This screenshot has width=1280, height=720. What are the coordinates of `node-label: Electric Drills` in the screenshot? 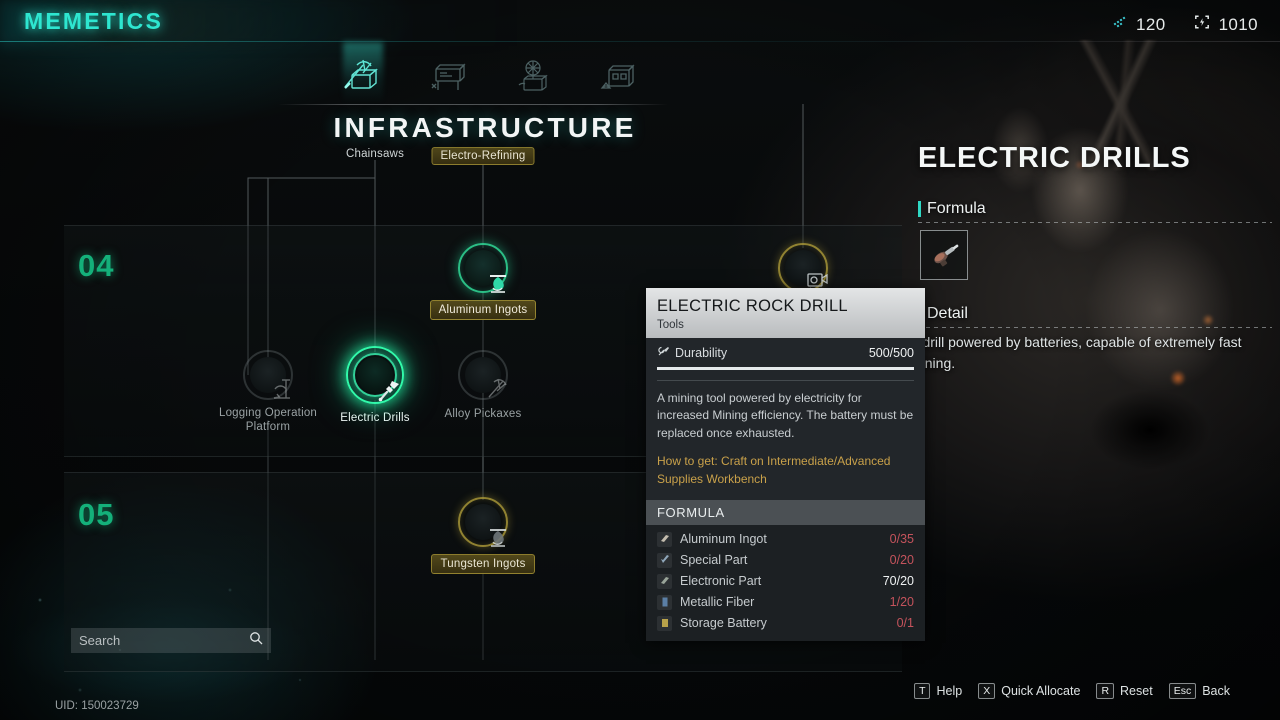 It's located at (375, 418).